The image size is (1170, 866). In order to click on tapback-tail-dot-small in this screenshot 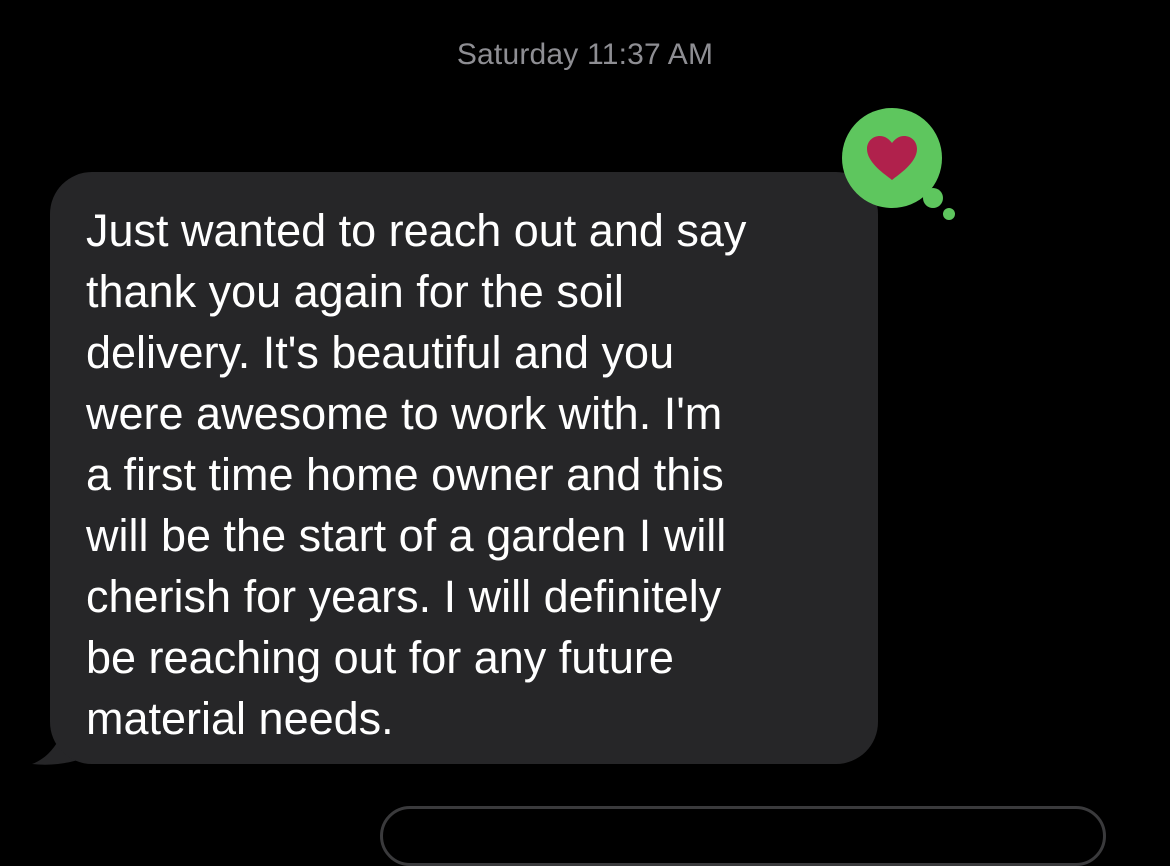, I will do `click(949, 214)`.